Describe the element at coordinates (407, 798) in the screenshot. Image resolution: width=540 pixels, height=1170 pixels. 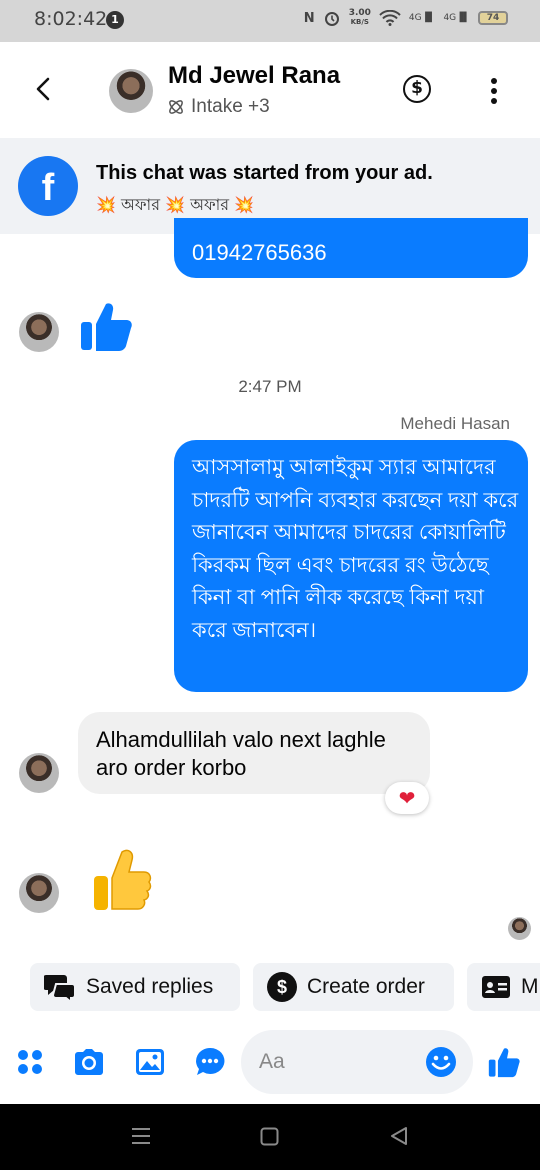
I see `heart-reaction-icon: ❤` at that location.